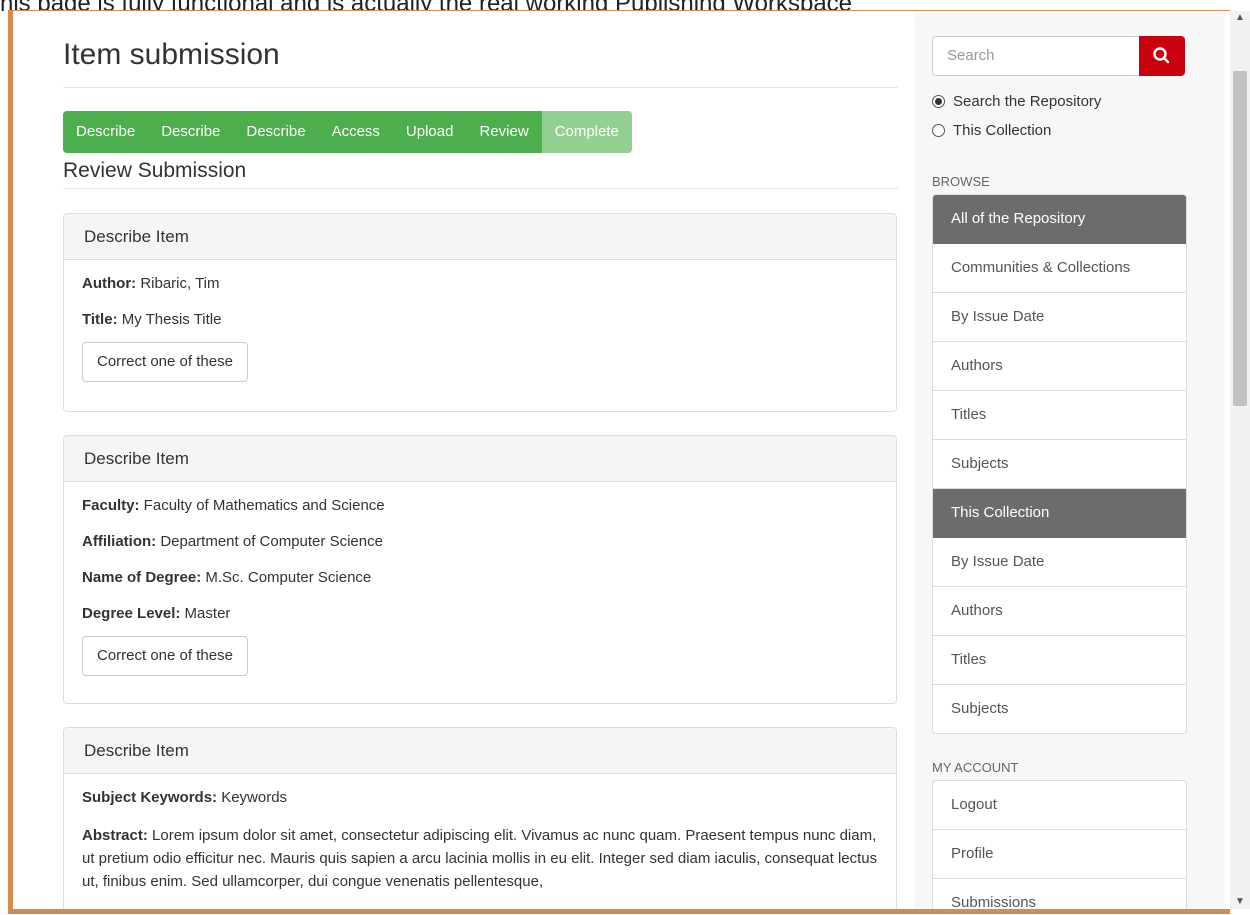  What do you see at coordinates (480, 614) in the screenshot?
I see `field-degree-level: Degree Level: Master` at bounding box center [480, 614].